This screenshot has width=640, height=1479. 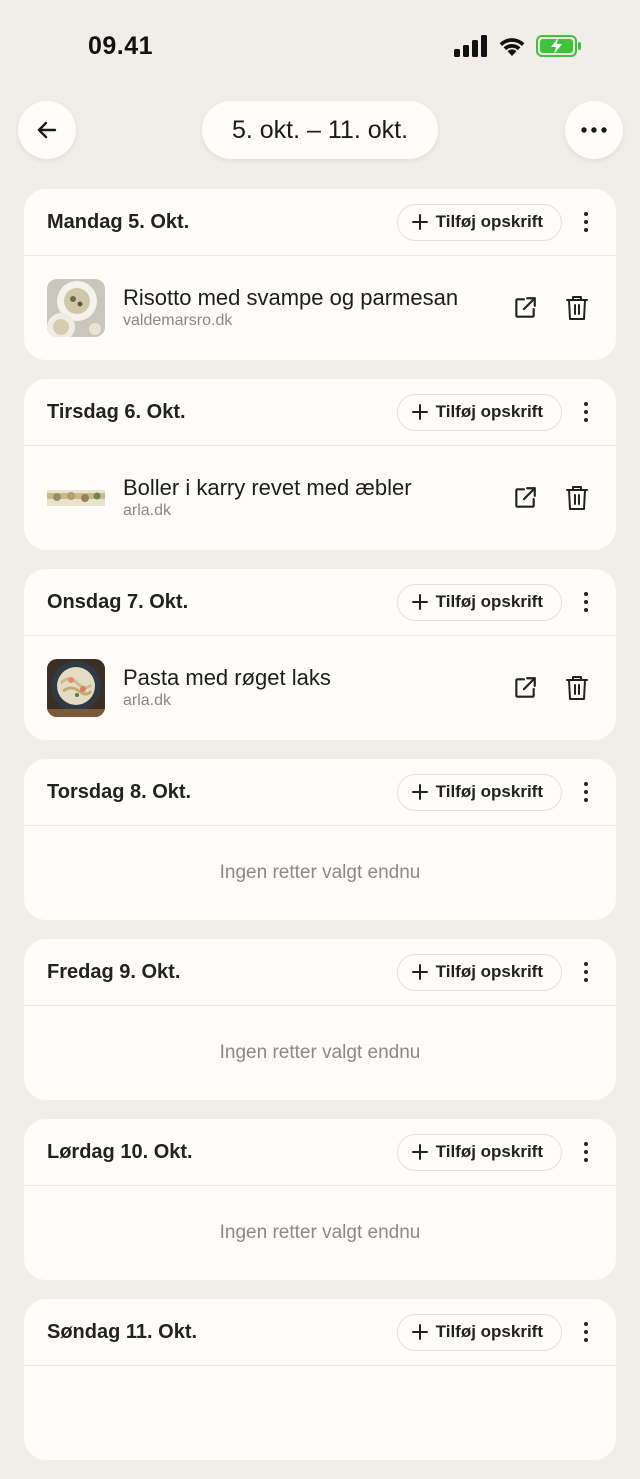 I want to click on recipe-source: valdemarsro.dk, so click(x=178, y=320).